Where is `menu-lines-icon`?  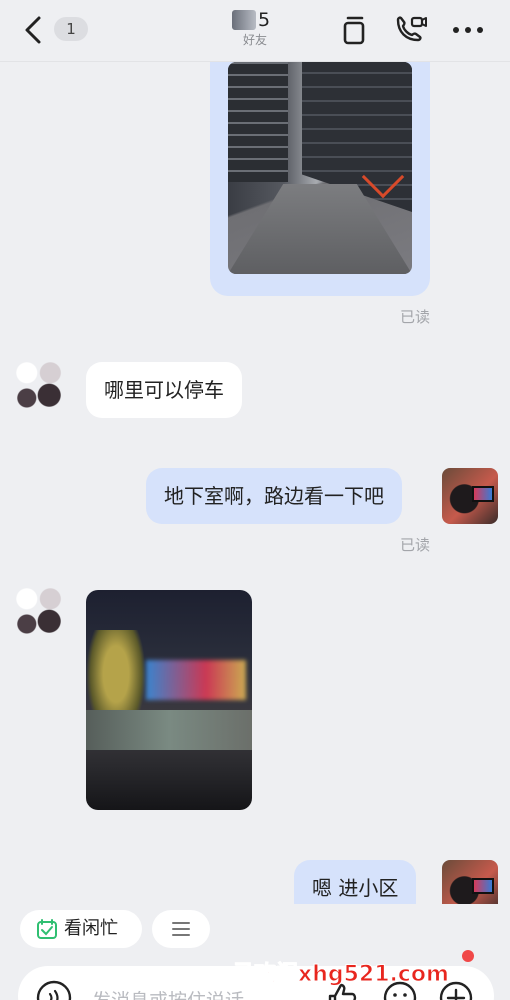 menu-lines-icon is located at coordinates (181, 929).